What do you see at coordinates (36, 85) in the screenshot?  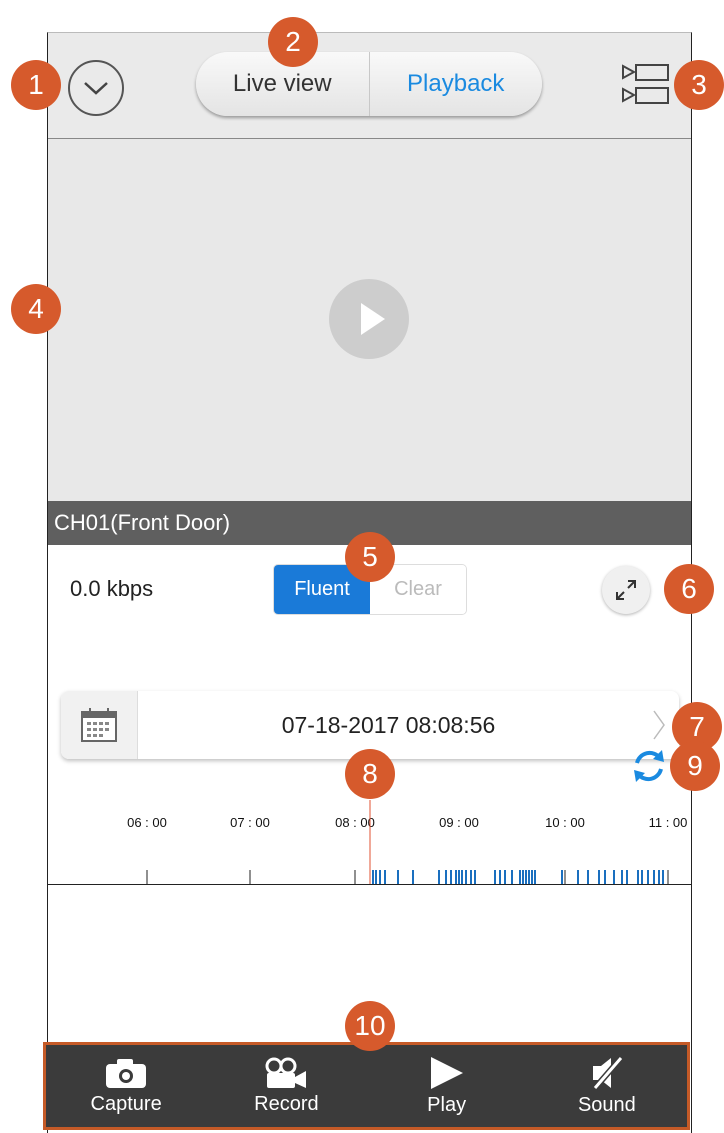 I see `callout-badge: 1` at bounding box center [36, 85].